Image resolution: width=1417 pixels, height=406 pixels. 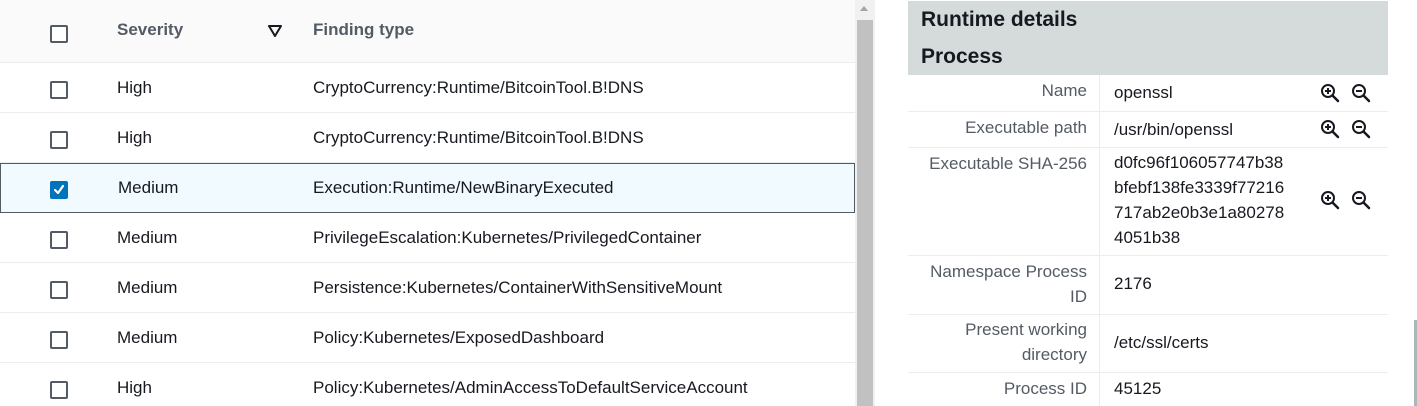 I want to click on finding-type-column-header: Finding type, so click(x=363, y=30).